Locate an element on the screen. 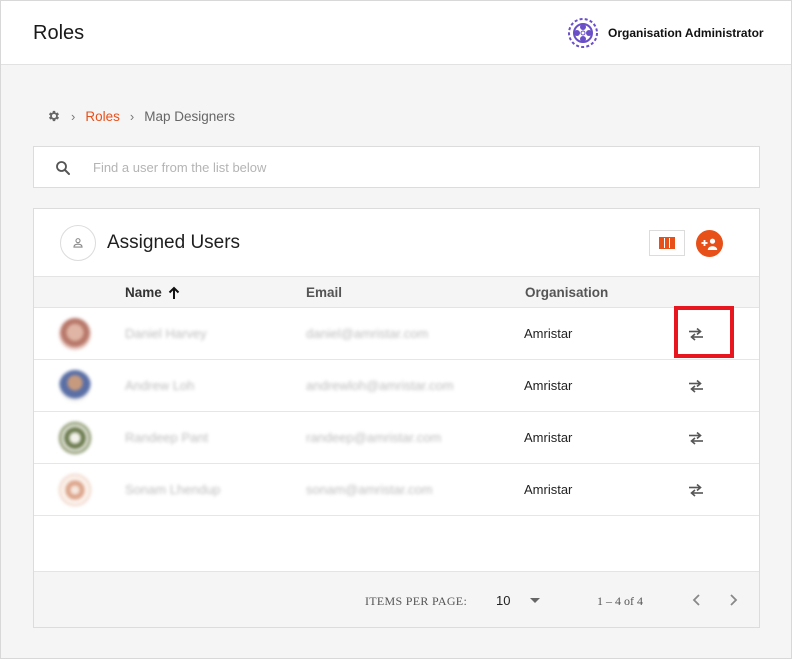  chevron-left-icon is located at coordinates (697, 600).